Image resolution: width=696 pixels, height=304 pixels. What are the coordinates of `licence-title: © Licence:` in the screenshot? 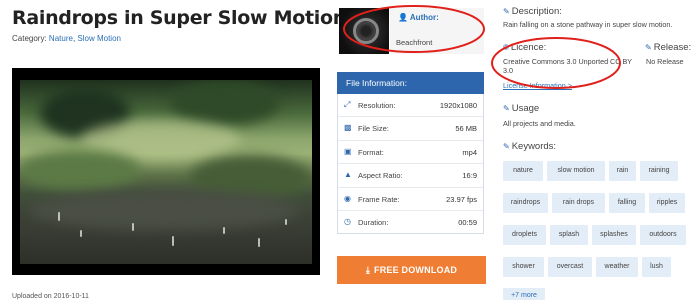 It's located at (525, 47).